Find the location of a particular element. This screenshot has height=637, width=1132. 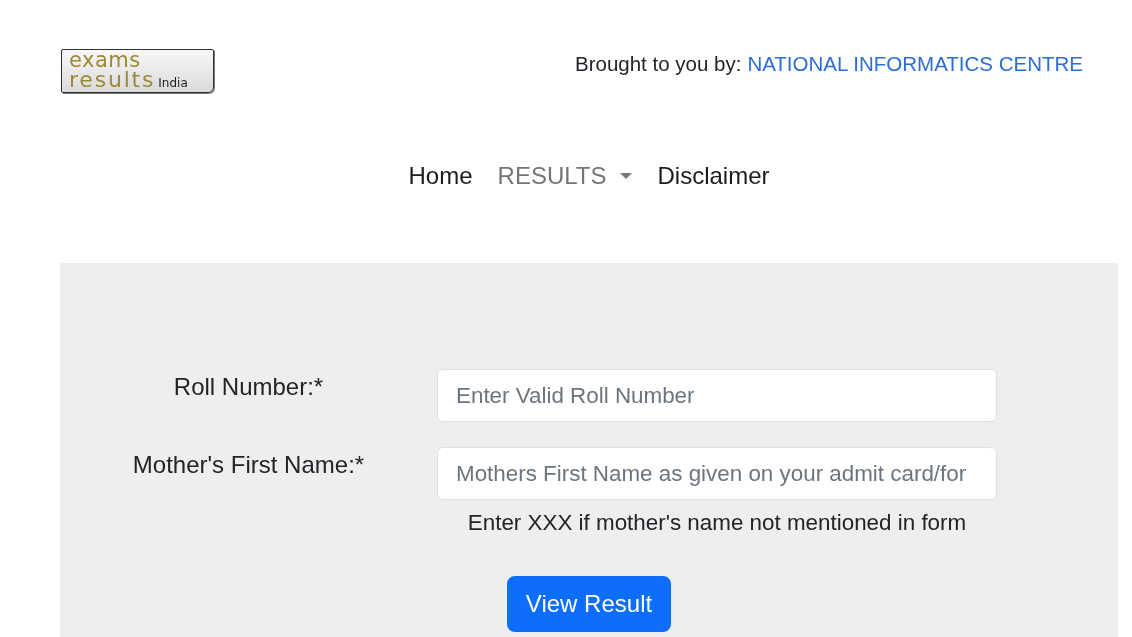

site-logo: exams results India is located at coordinates (137, 71).